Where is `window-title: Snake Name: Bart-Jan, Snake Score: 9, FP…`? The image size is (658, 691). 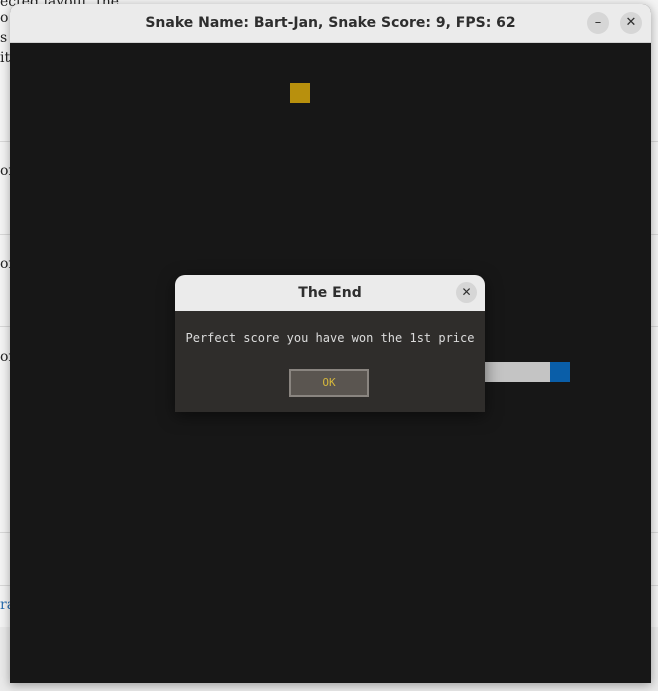 window-title: Snake Name: Bart-Jan, Snake Score: 9, FP… is located at coordinates (330, 23).